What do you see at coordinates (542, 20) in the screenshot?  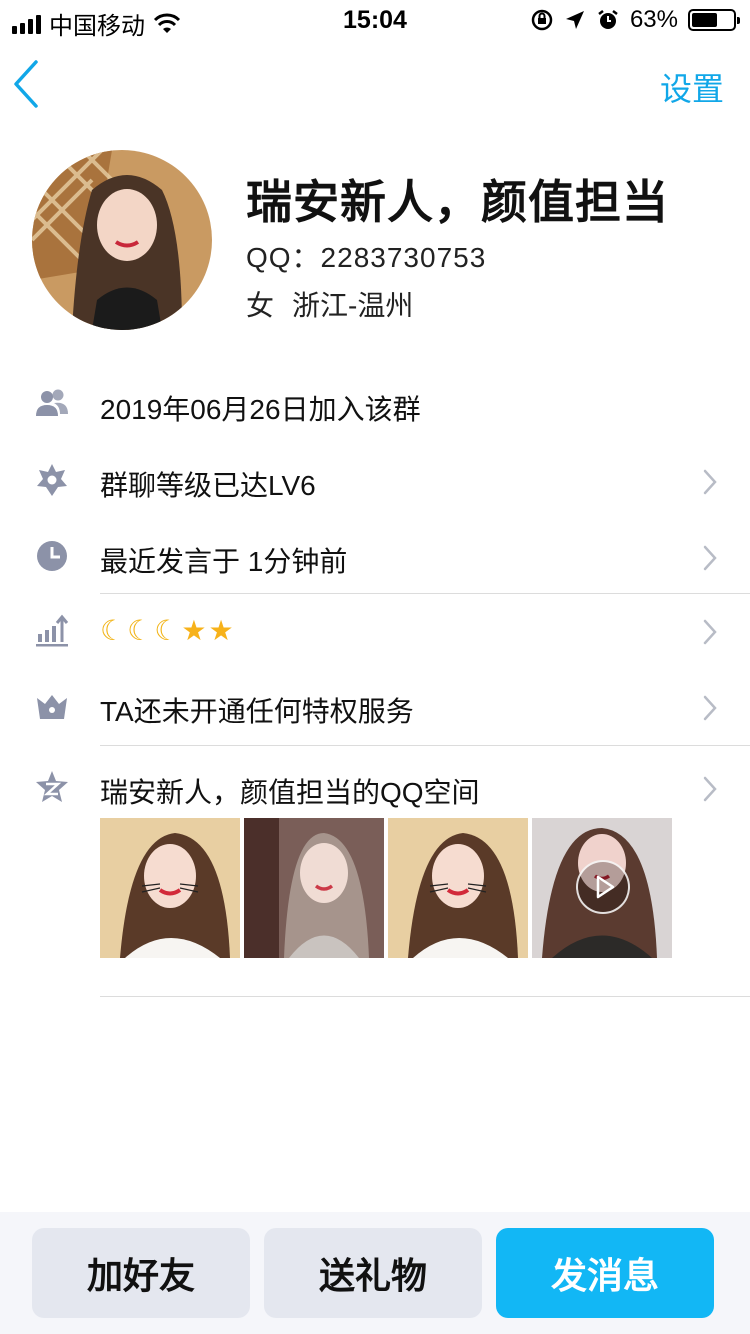 I see `rotation-lock-icon` at bounding box center [542, 20].